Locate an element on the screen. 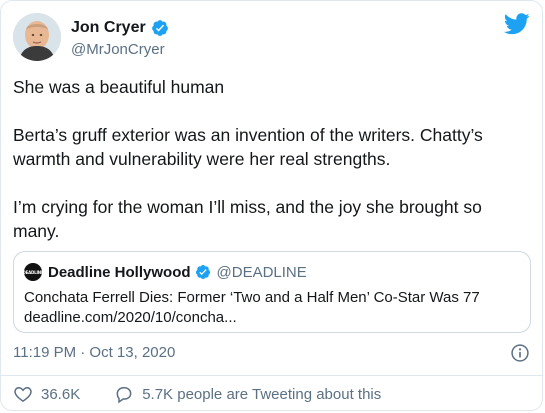 This screenshot has height=413, width=545. quoted-display-name: Deadline Hollywood is located at coordinates (119, 272).